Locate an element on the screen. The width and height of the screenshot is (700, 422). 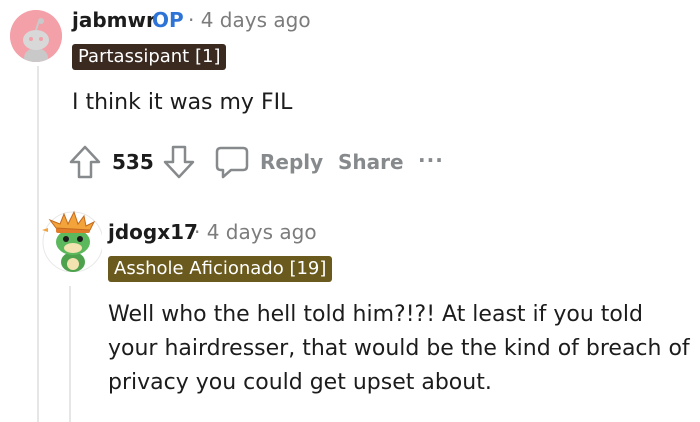
reply-button is located at coordinates (232, 162).